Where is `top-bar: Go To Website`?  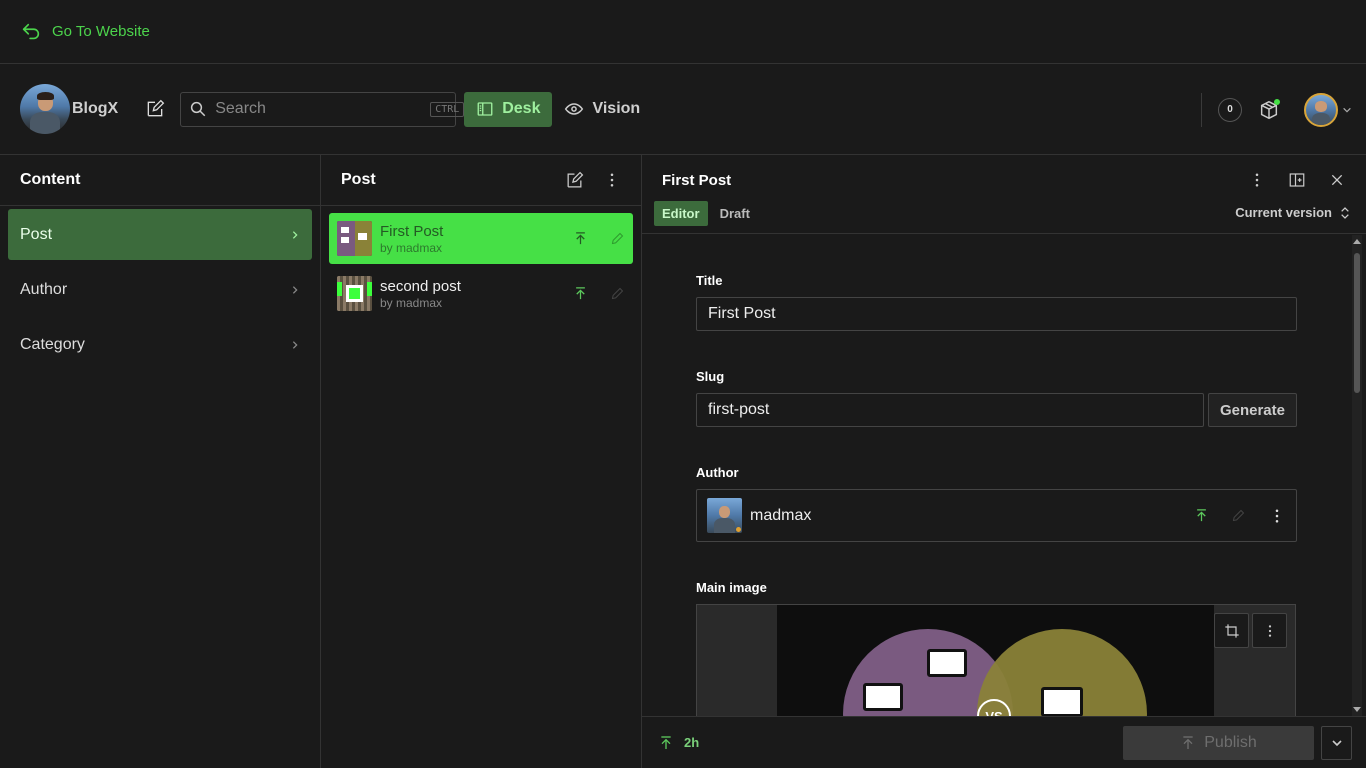 top-bar: Go To Website is located at coordinates (683, 32).